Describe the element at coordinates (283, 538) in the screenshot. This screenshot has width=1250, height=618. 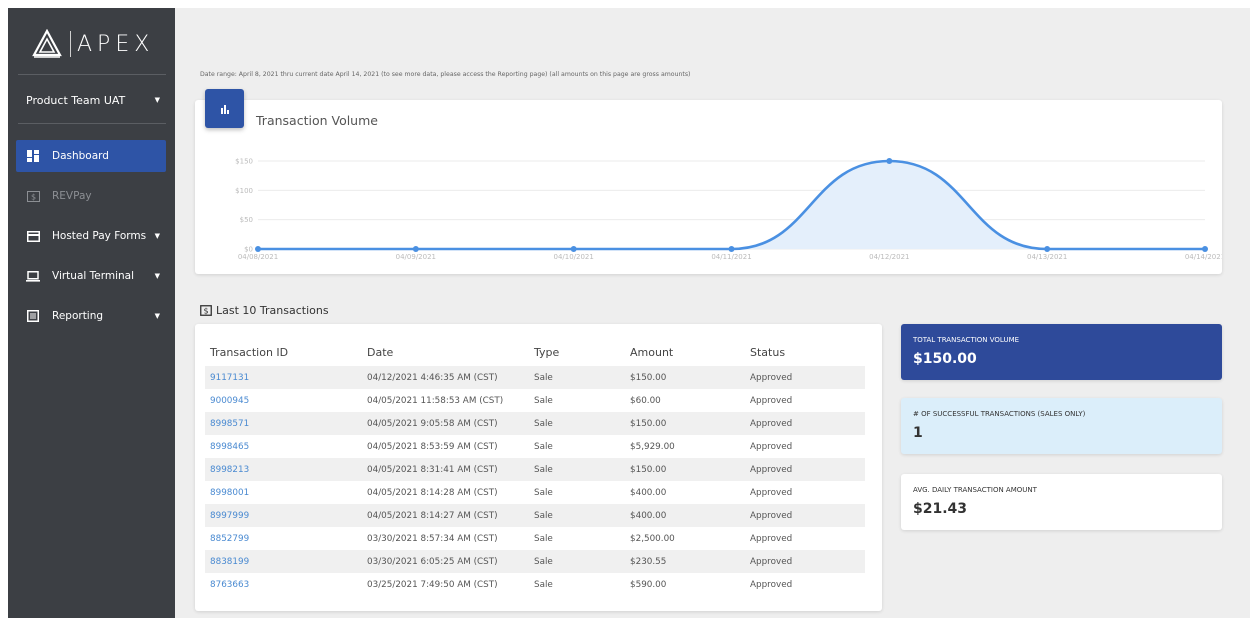
I see `transaction-id-link: 8852799` at that location.